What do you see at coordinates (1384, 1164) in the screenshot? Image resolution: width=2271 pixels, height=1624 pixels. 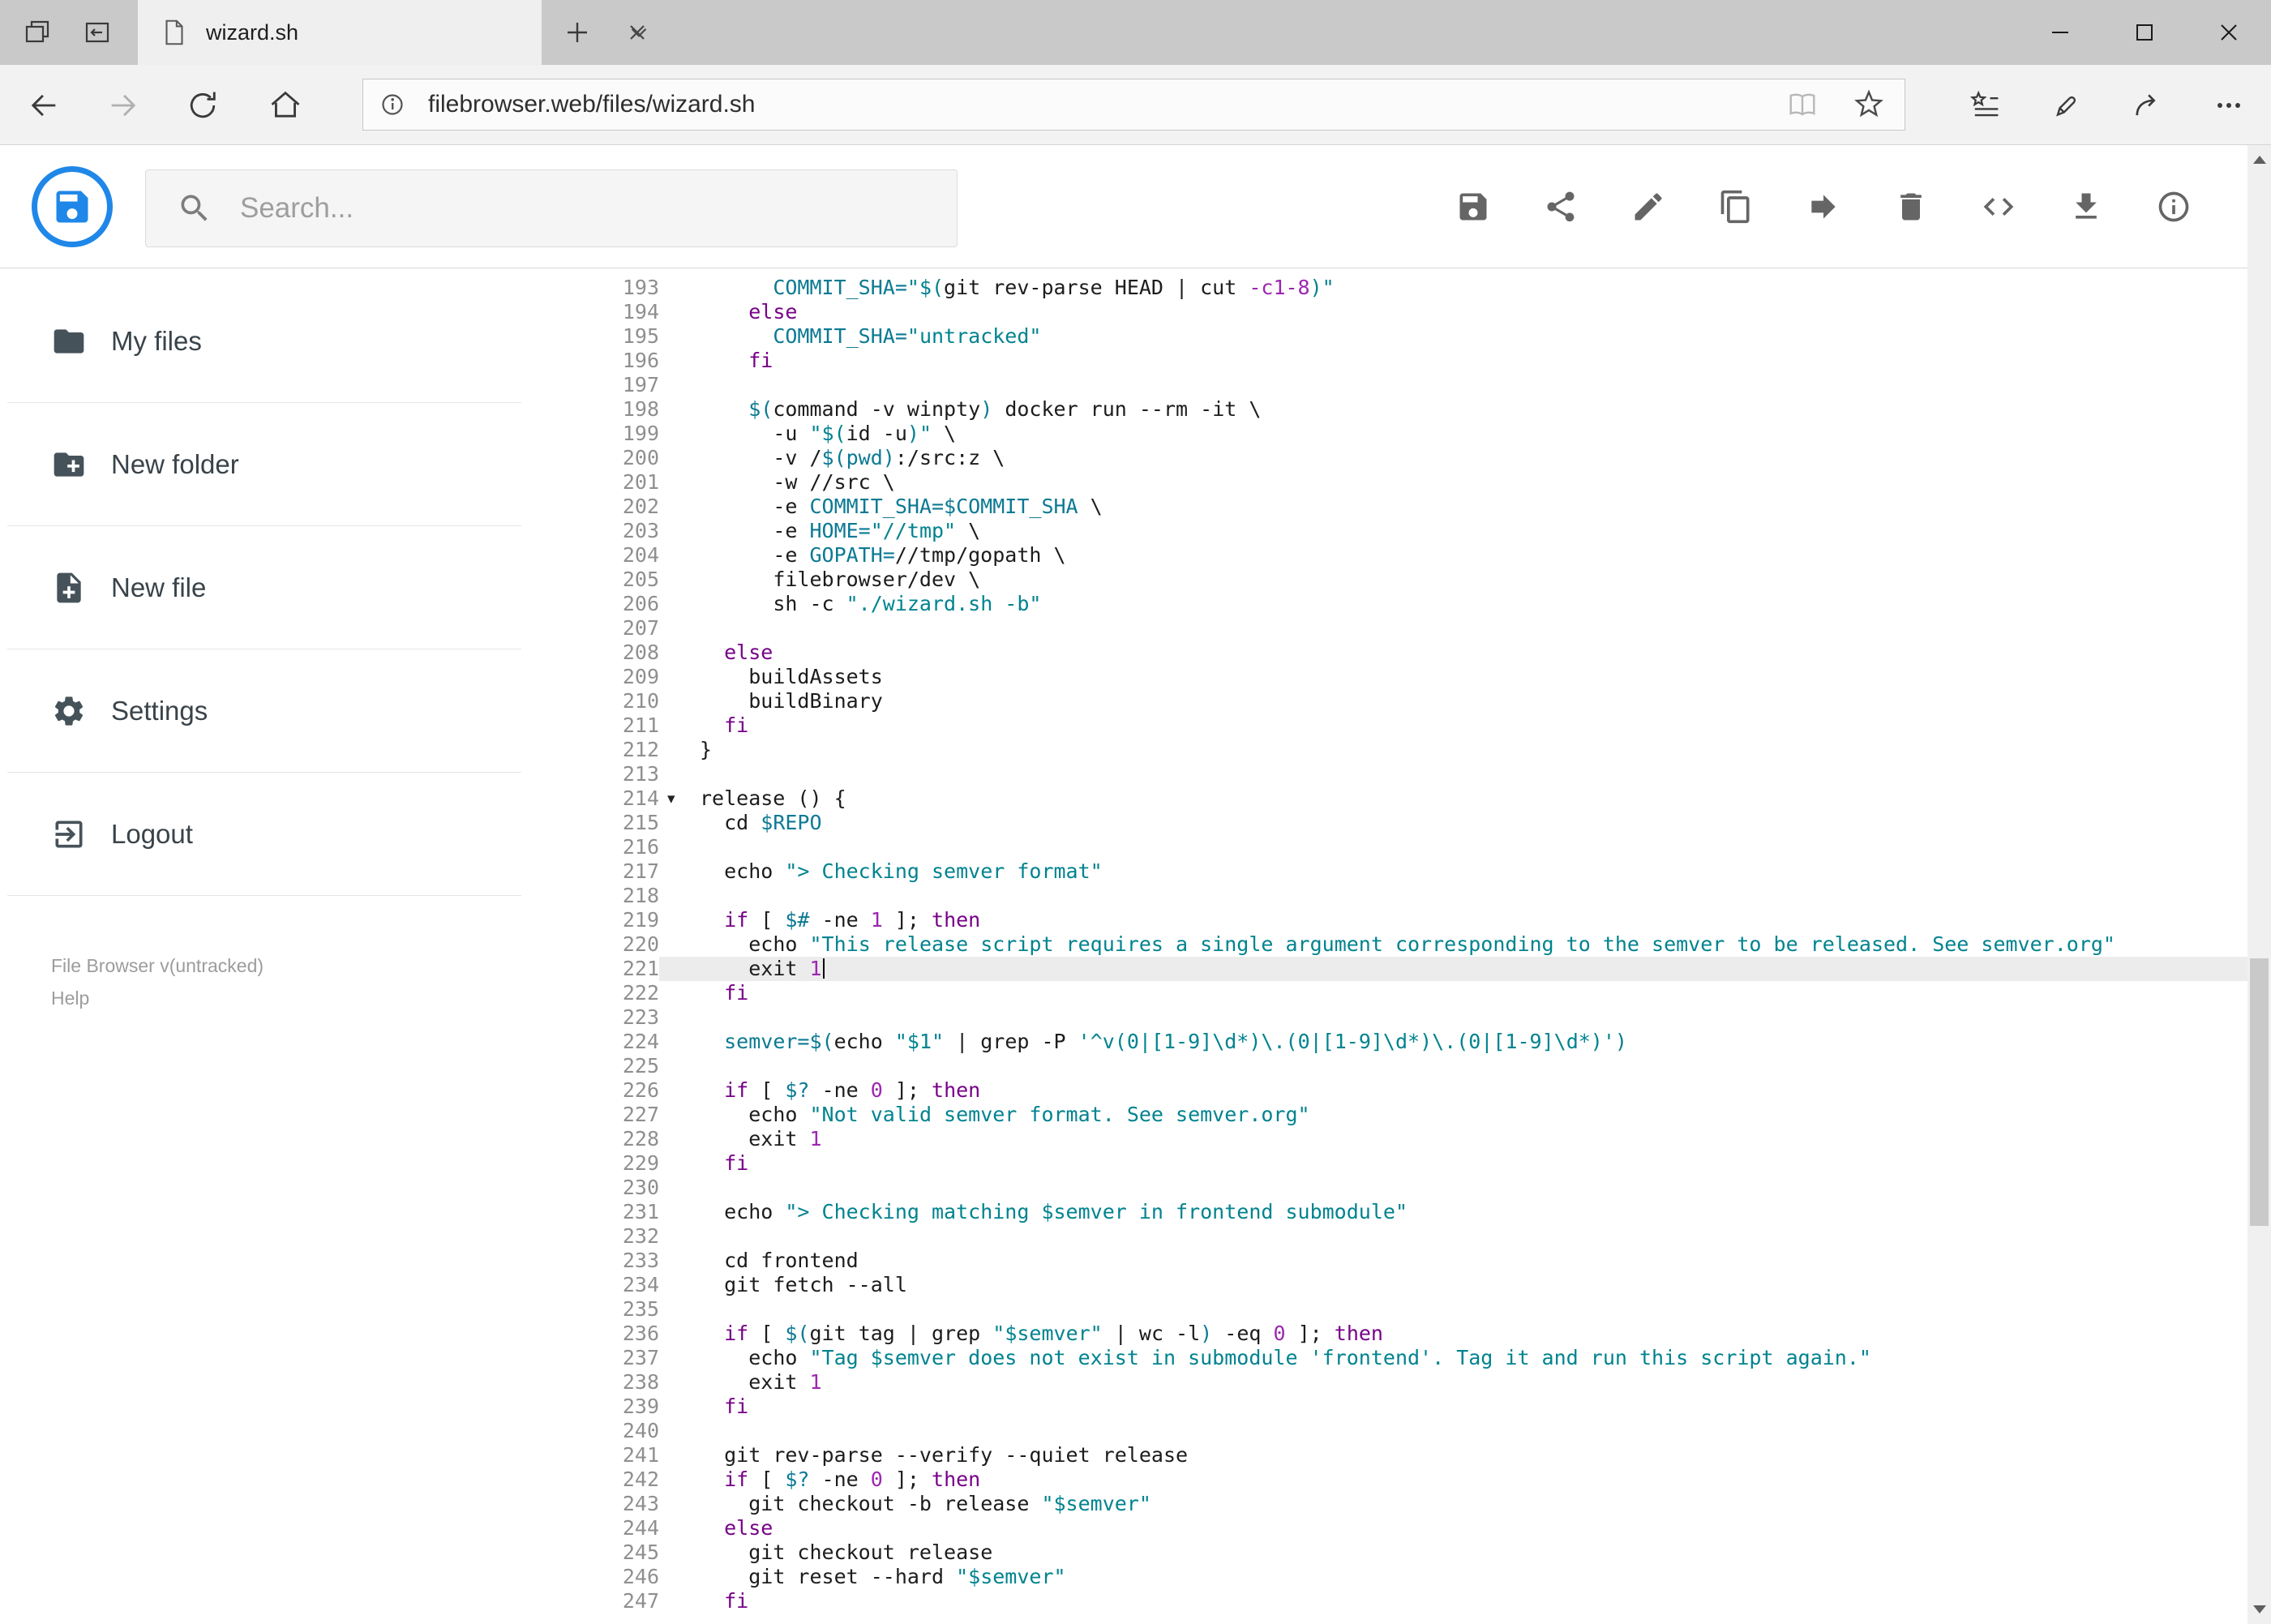 I see `code-line-229: 229 fi` at bounding box center [1384, 1164].